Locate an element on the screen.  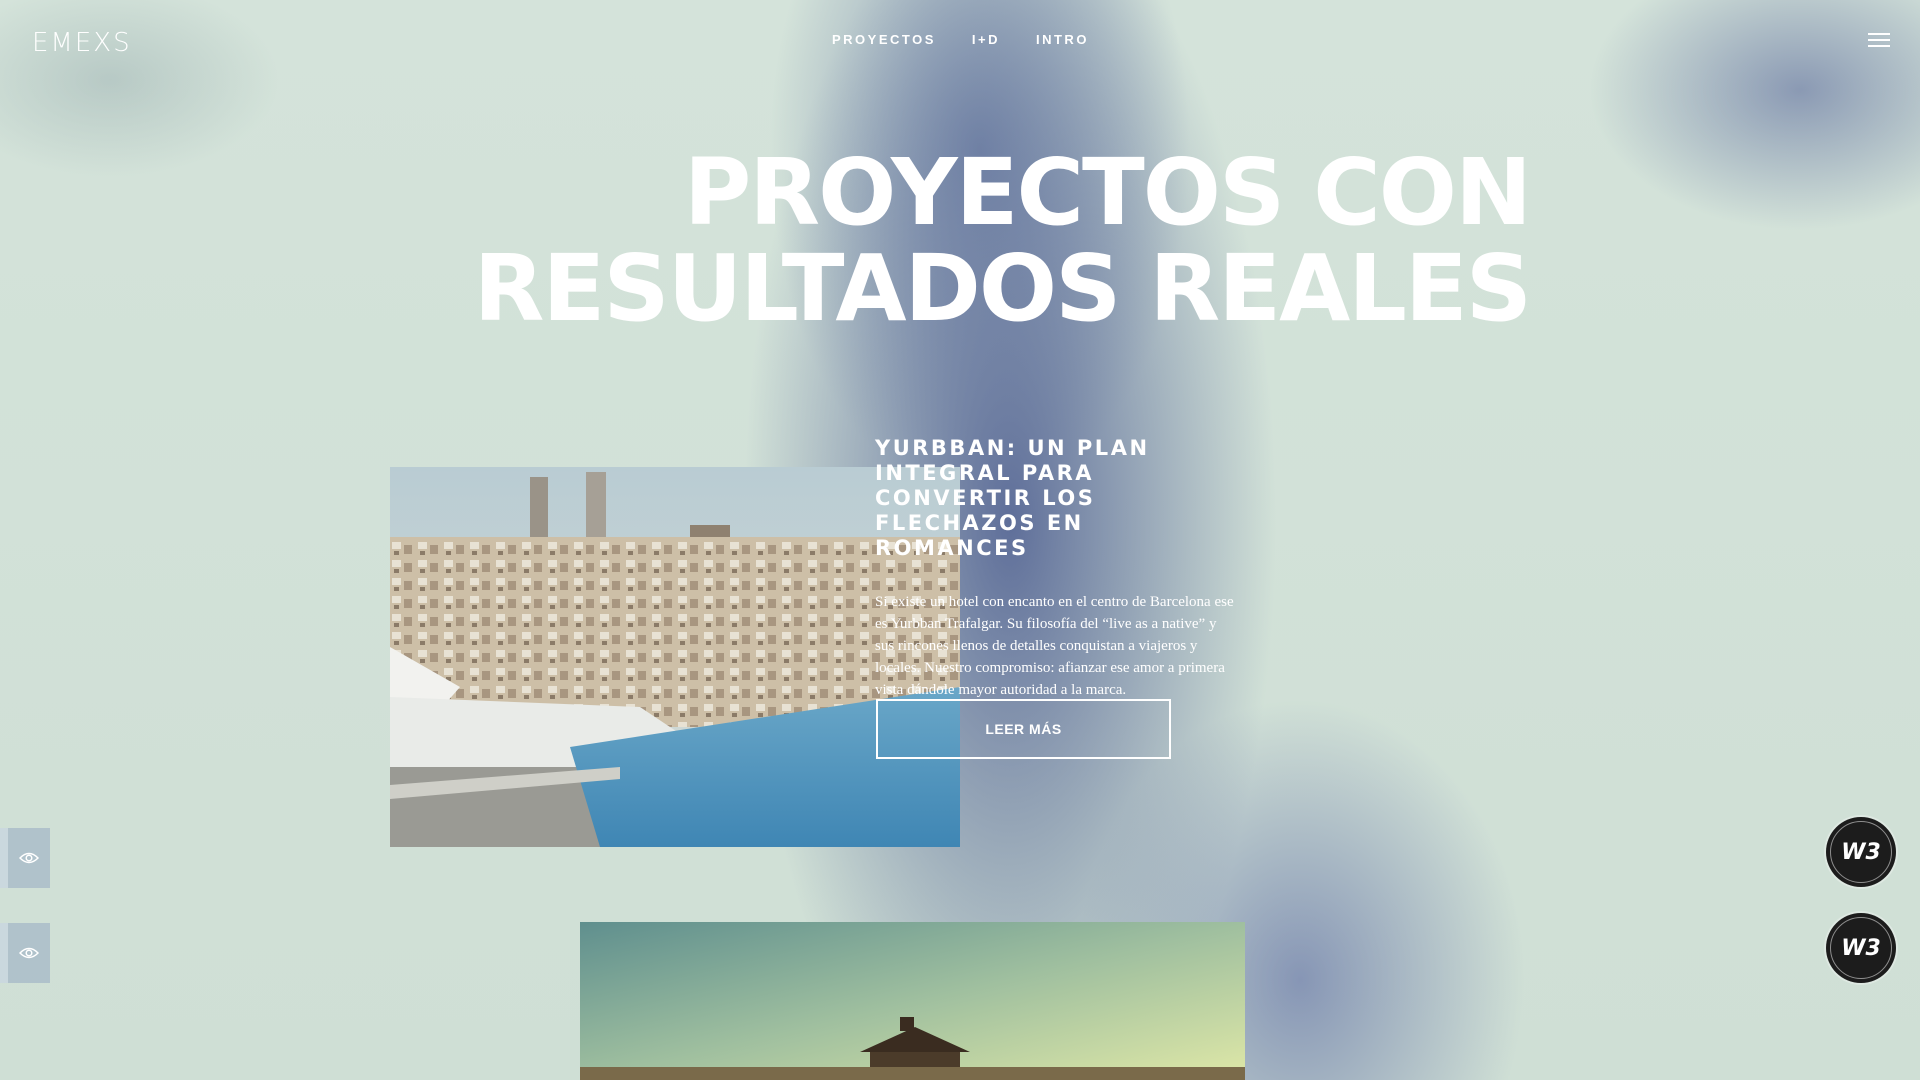
w3-award-badge-1: W3 is located at coordinates (1861, 852).